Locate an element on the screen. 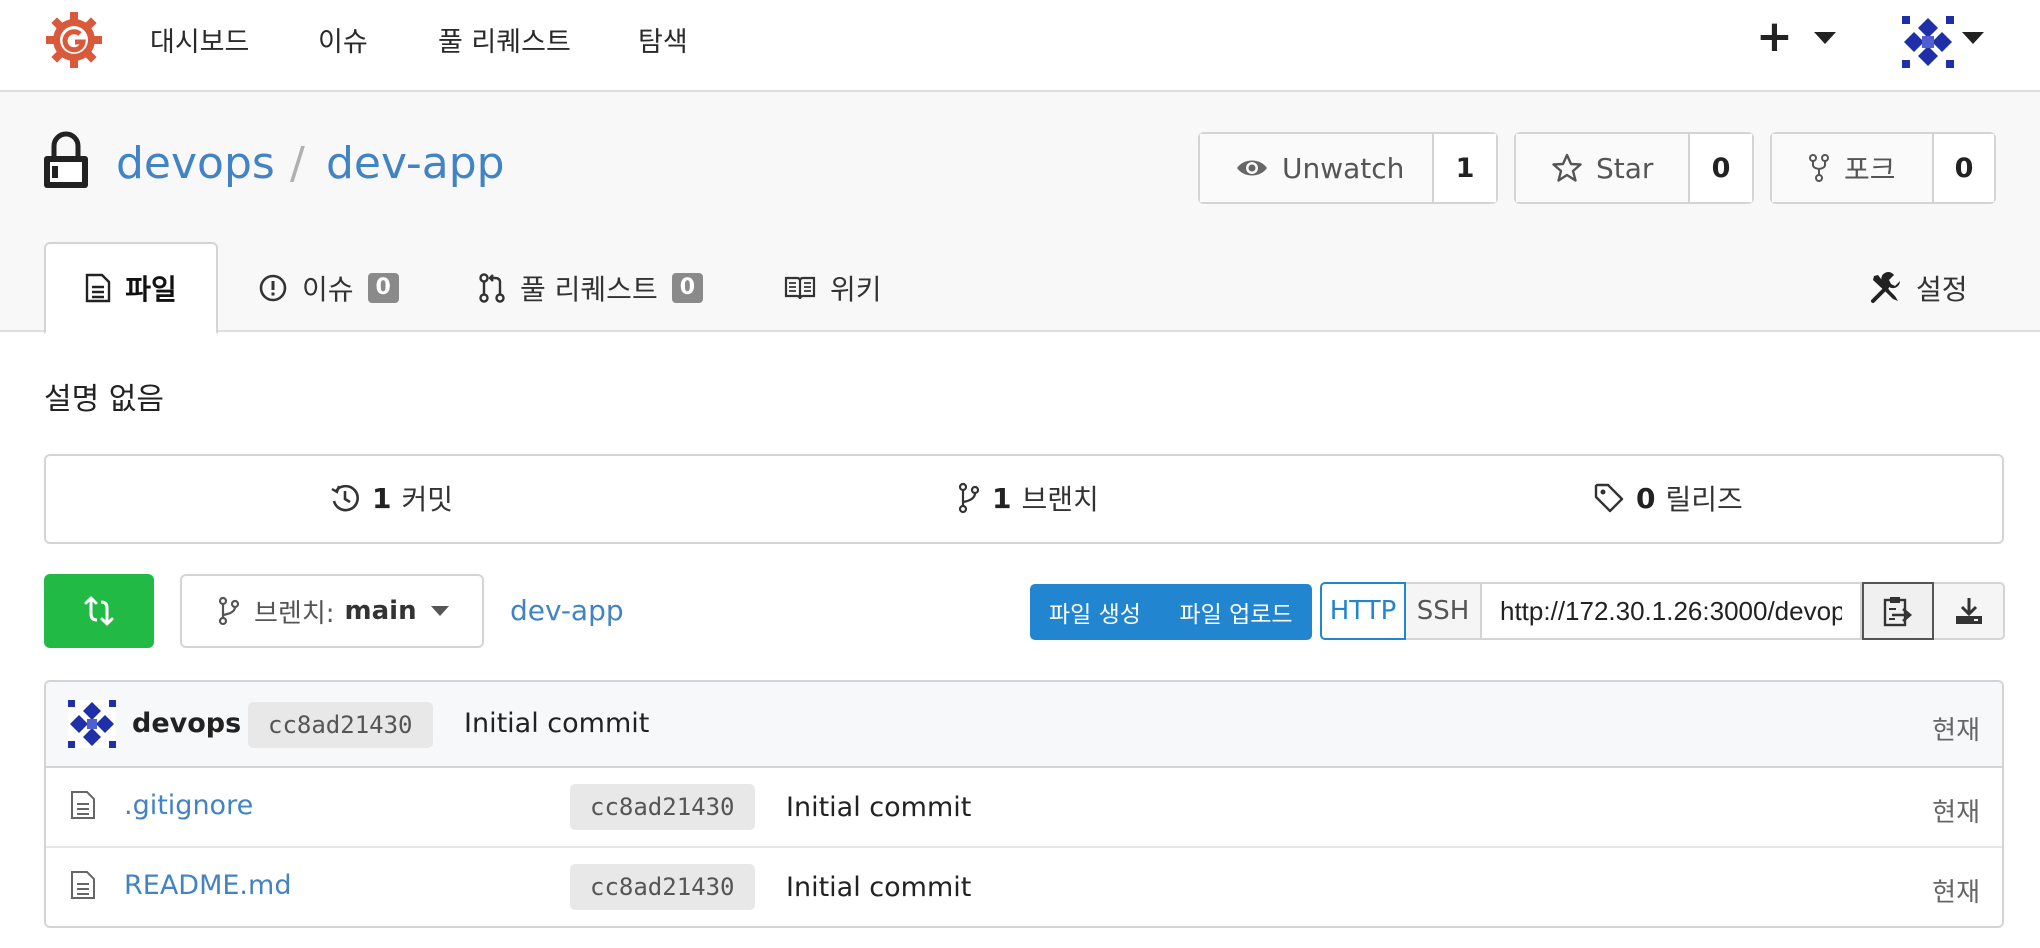  issues-count-badge: 0 is located at coordinates (383, 288).